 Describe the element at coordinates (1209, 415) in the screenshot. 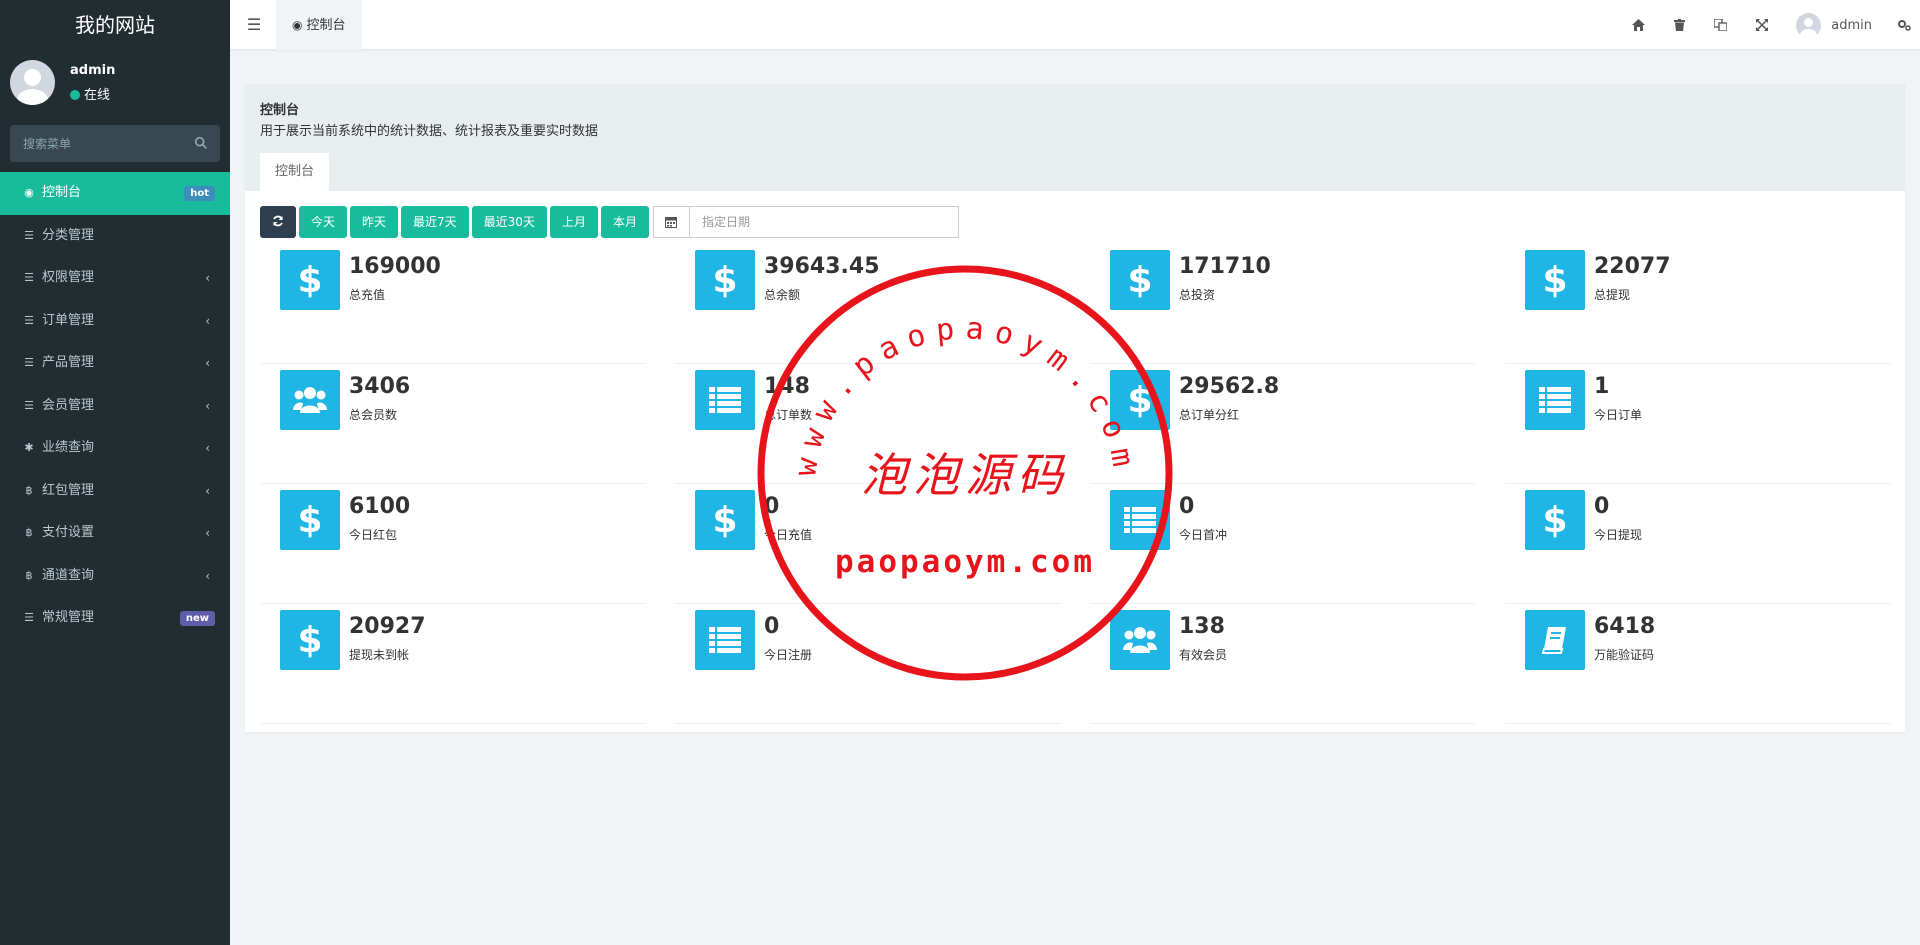

I see `stat-label: 总订单分红` at that location.